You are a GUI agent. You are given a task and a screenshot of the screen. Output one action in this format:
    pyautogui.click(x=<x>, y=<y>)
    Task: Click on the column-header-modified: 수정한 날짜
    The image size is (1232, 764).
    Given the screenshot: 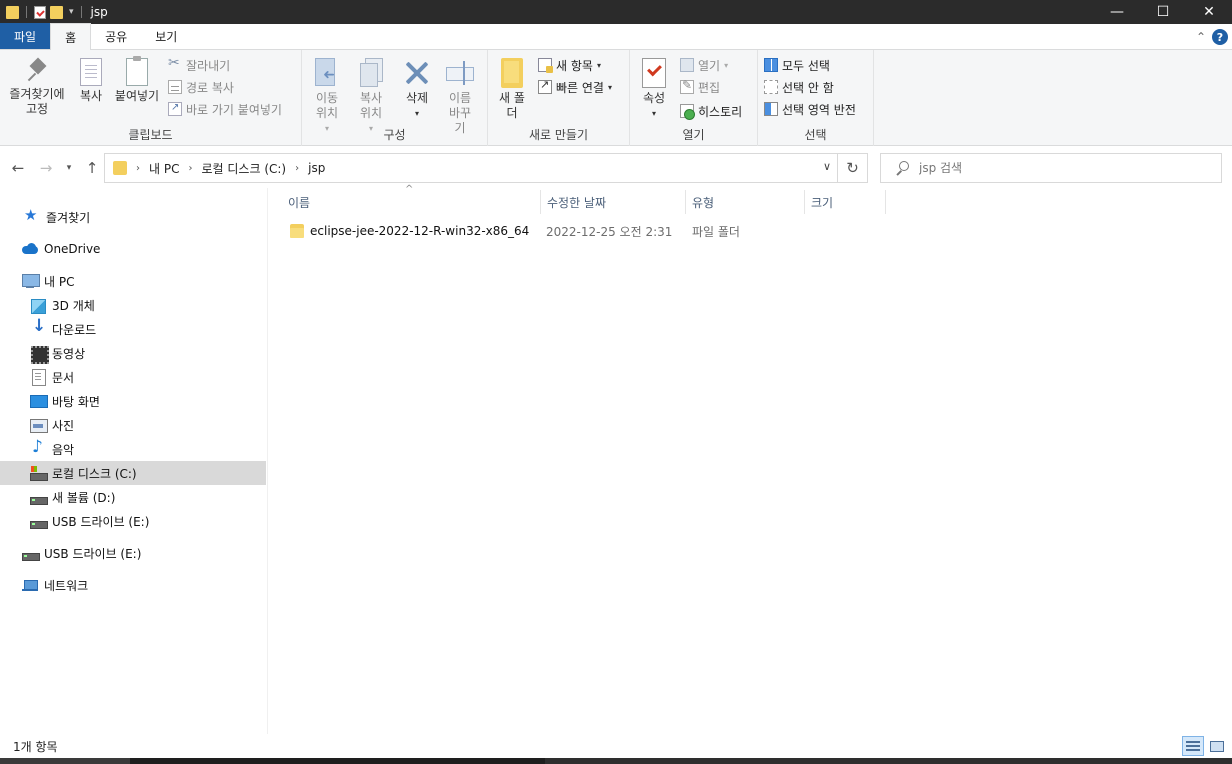 What is the action you would take?
    pyautogui.click(x=613, y=202)
    